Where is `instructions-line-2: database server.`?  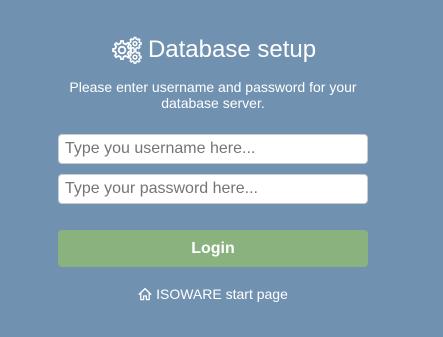
instructions-line-2: database server. is located at coordinates (213, 103).